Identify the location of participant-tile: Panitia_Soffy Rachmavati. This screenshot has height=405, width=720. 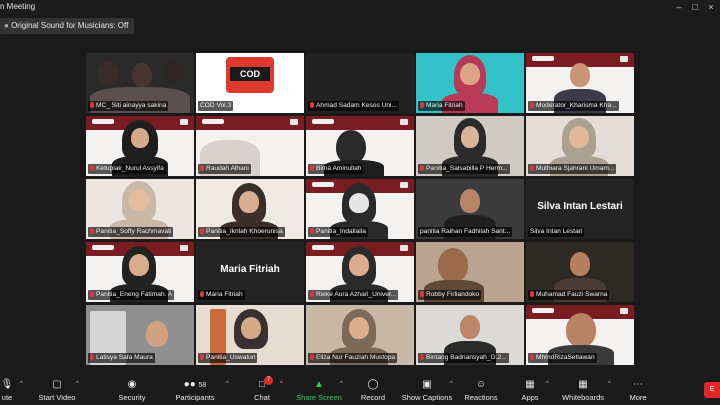
(140, 209).